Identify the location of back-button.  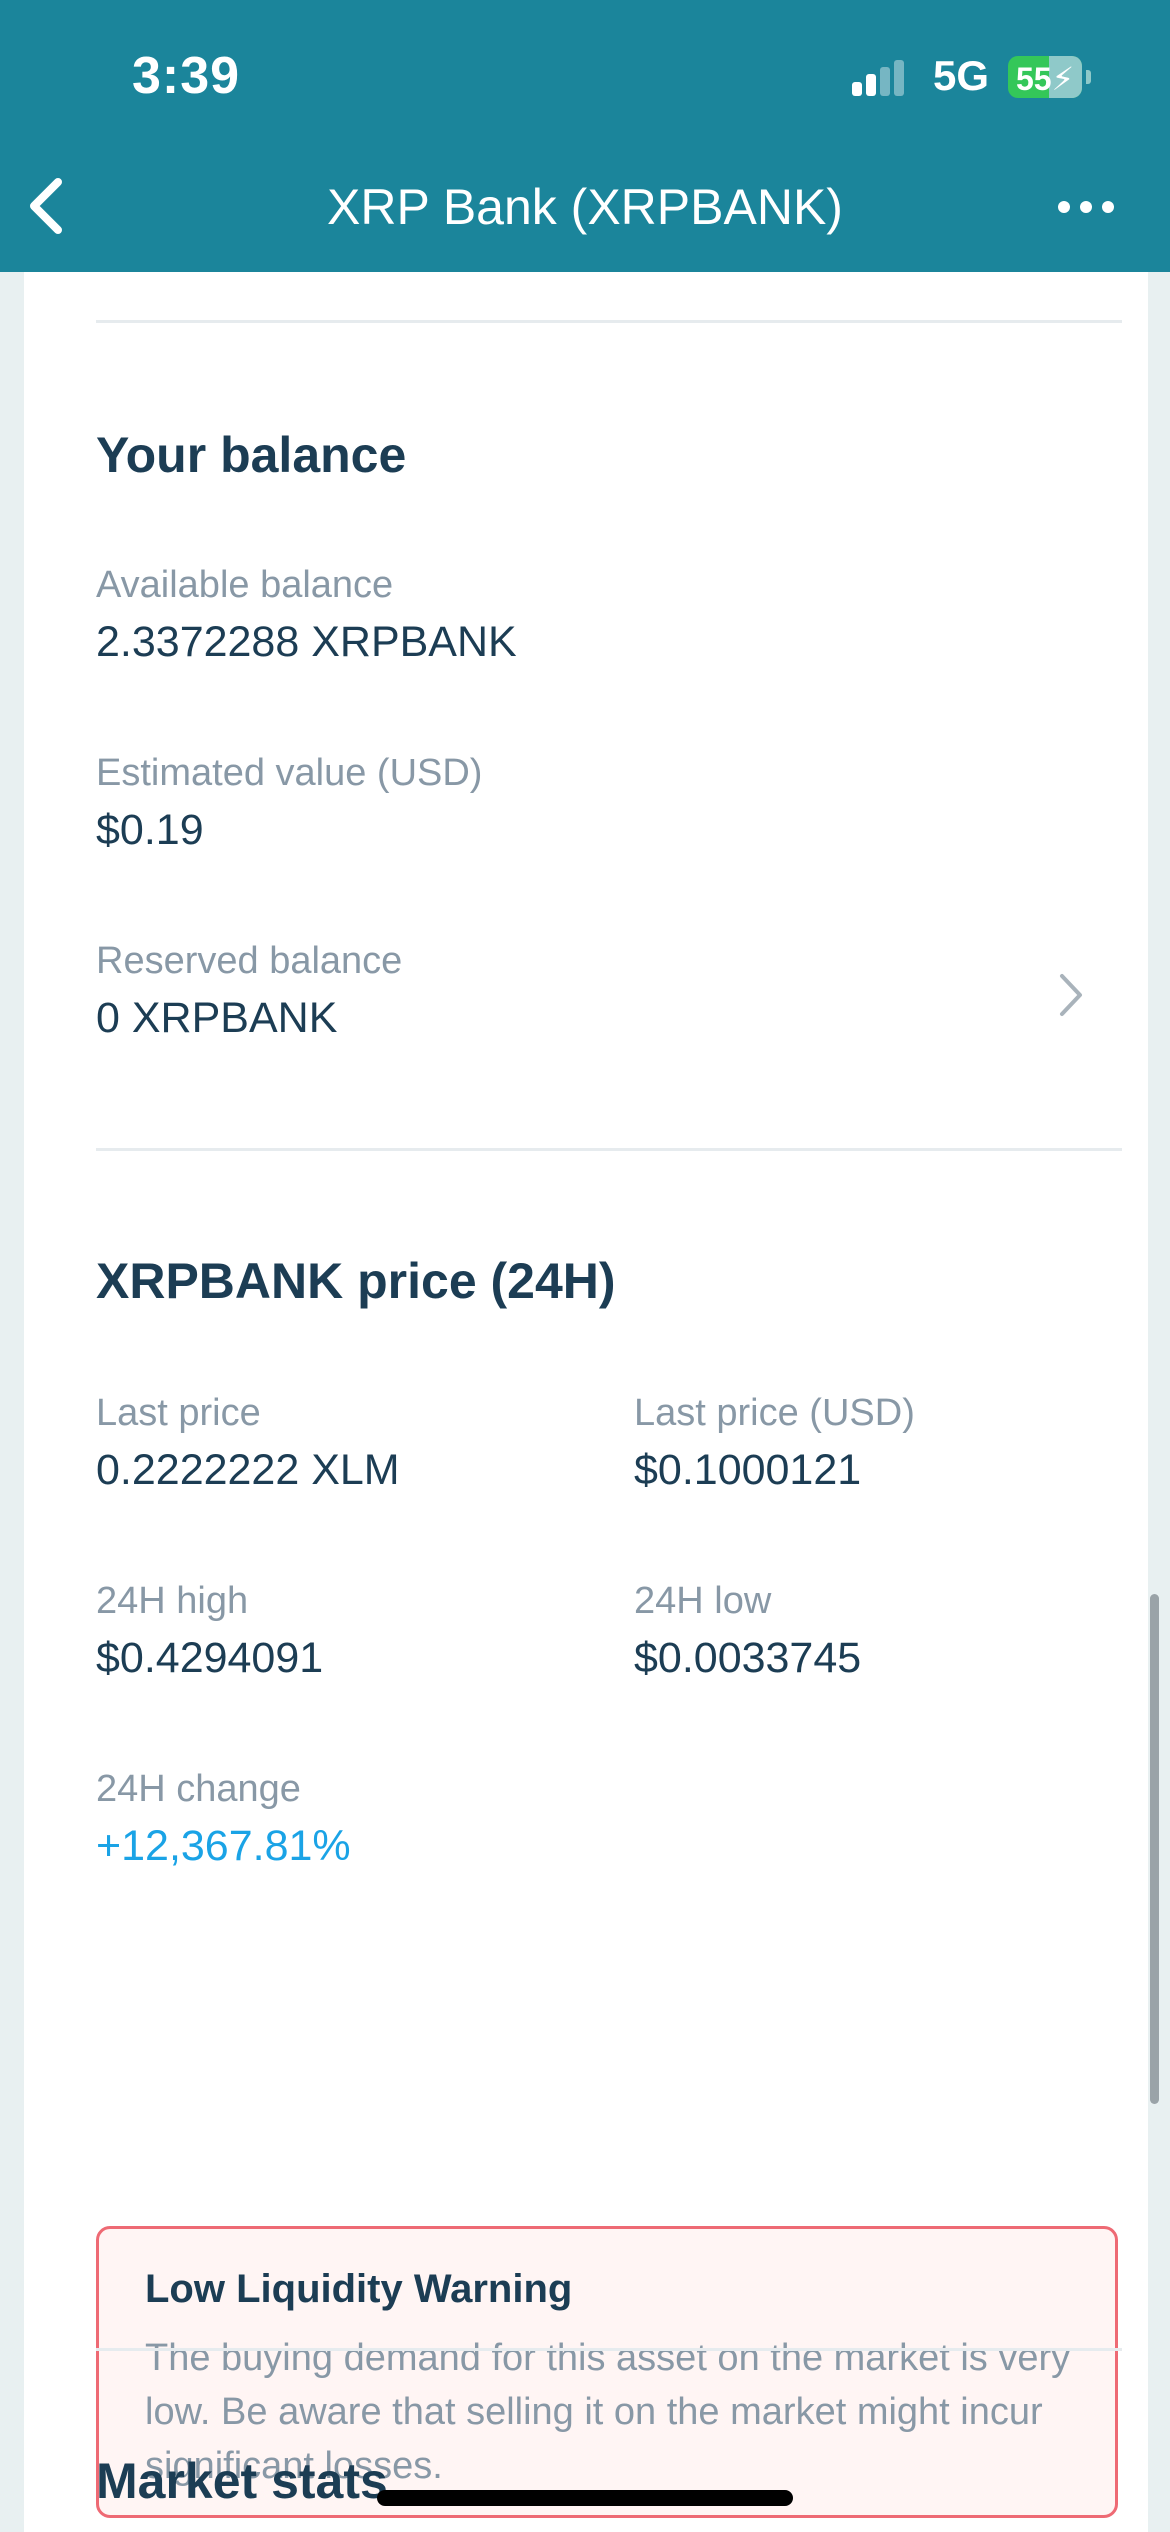
(46, 206).